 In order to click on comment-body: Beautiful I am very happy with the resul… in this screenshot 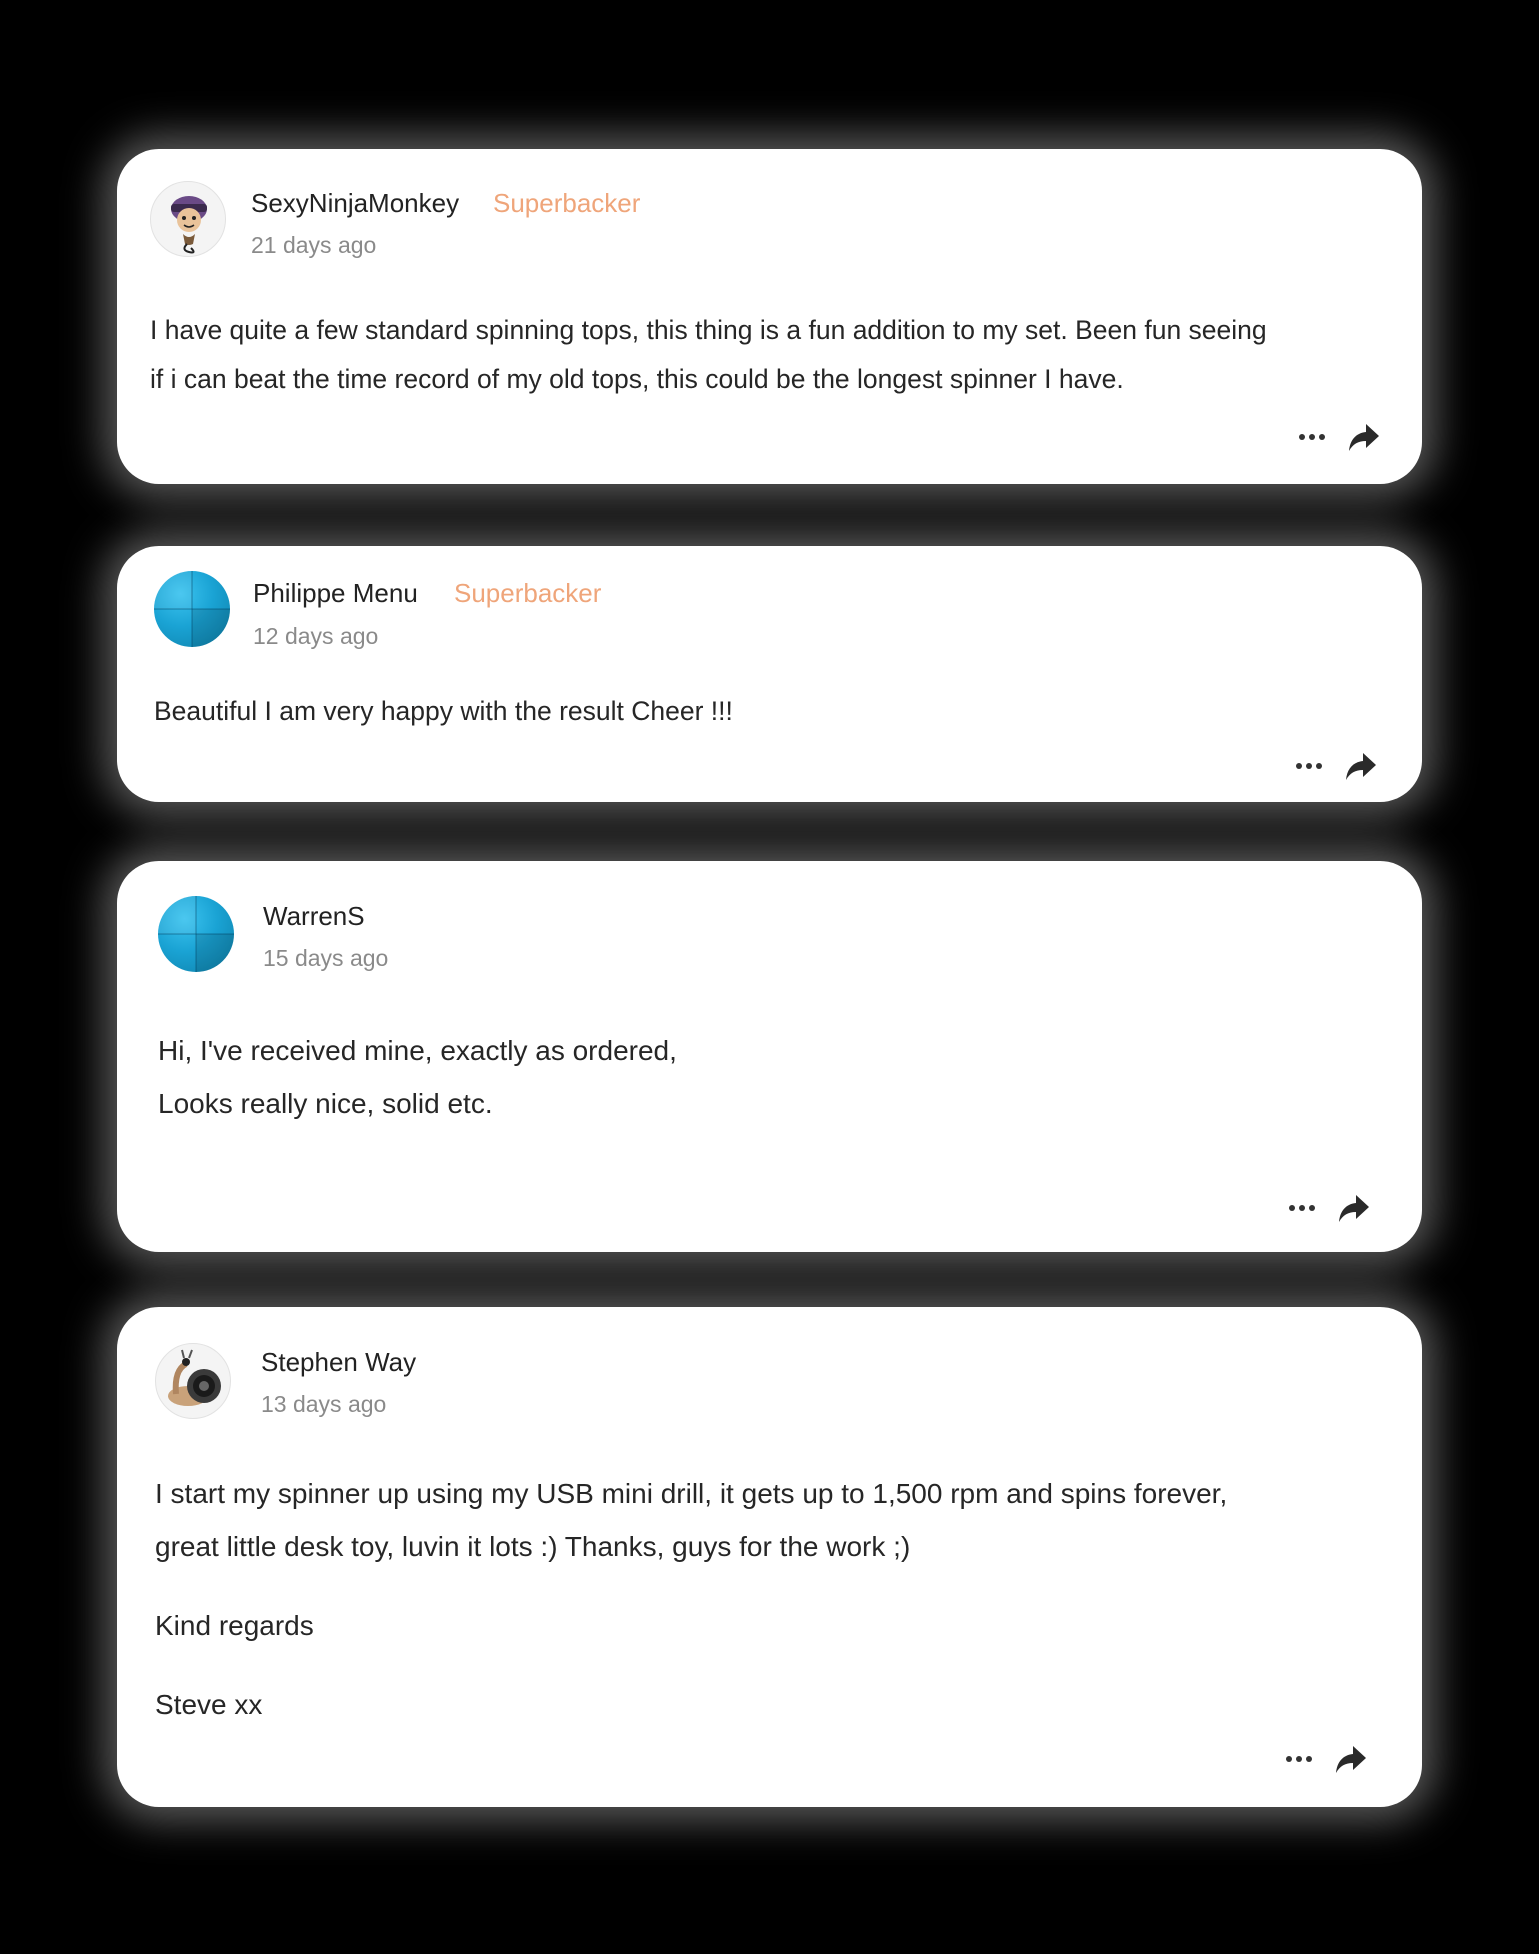, I will do `click(443, 711)`.